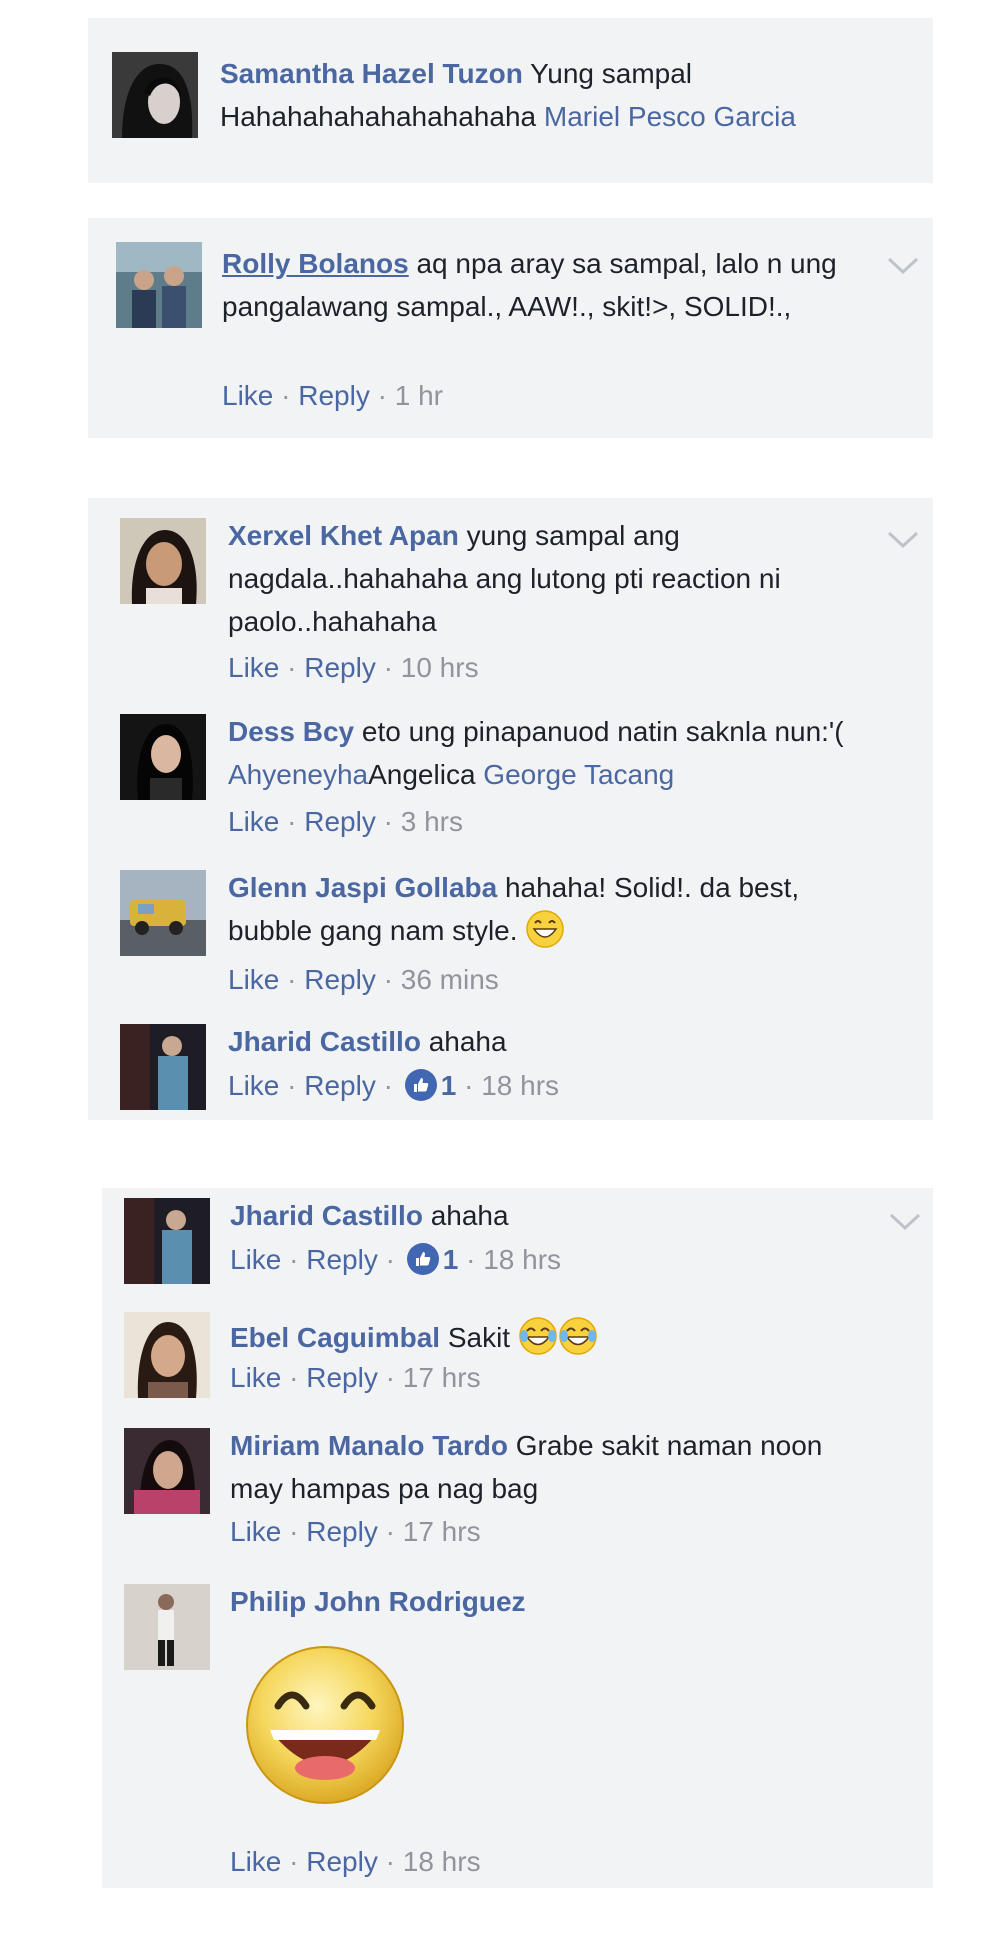 This screenshot has width=1000, height=1935. Describe the element at coordinates (362, 887) in the screenshot. I see `comment-author: Glenn Jaspi Gollaba` at that location.